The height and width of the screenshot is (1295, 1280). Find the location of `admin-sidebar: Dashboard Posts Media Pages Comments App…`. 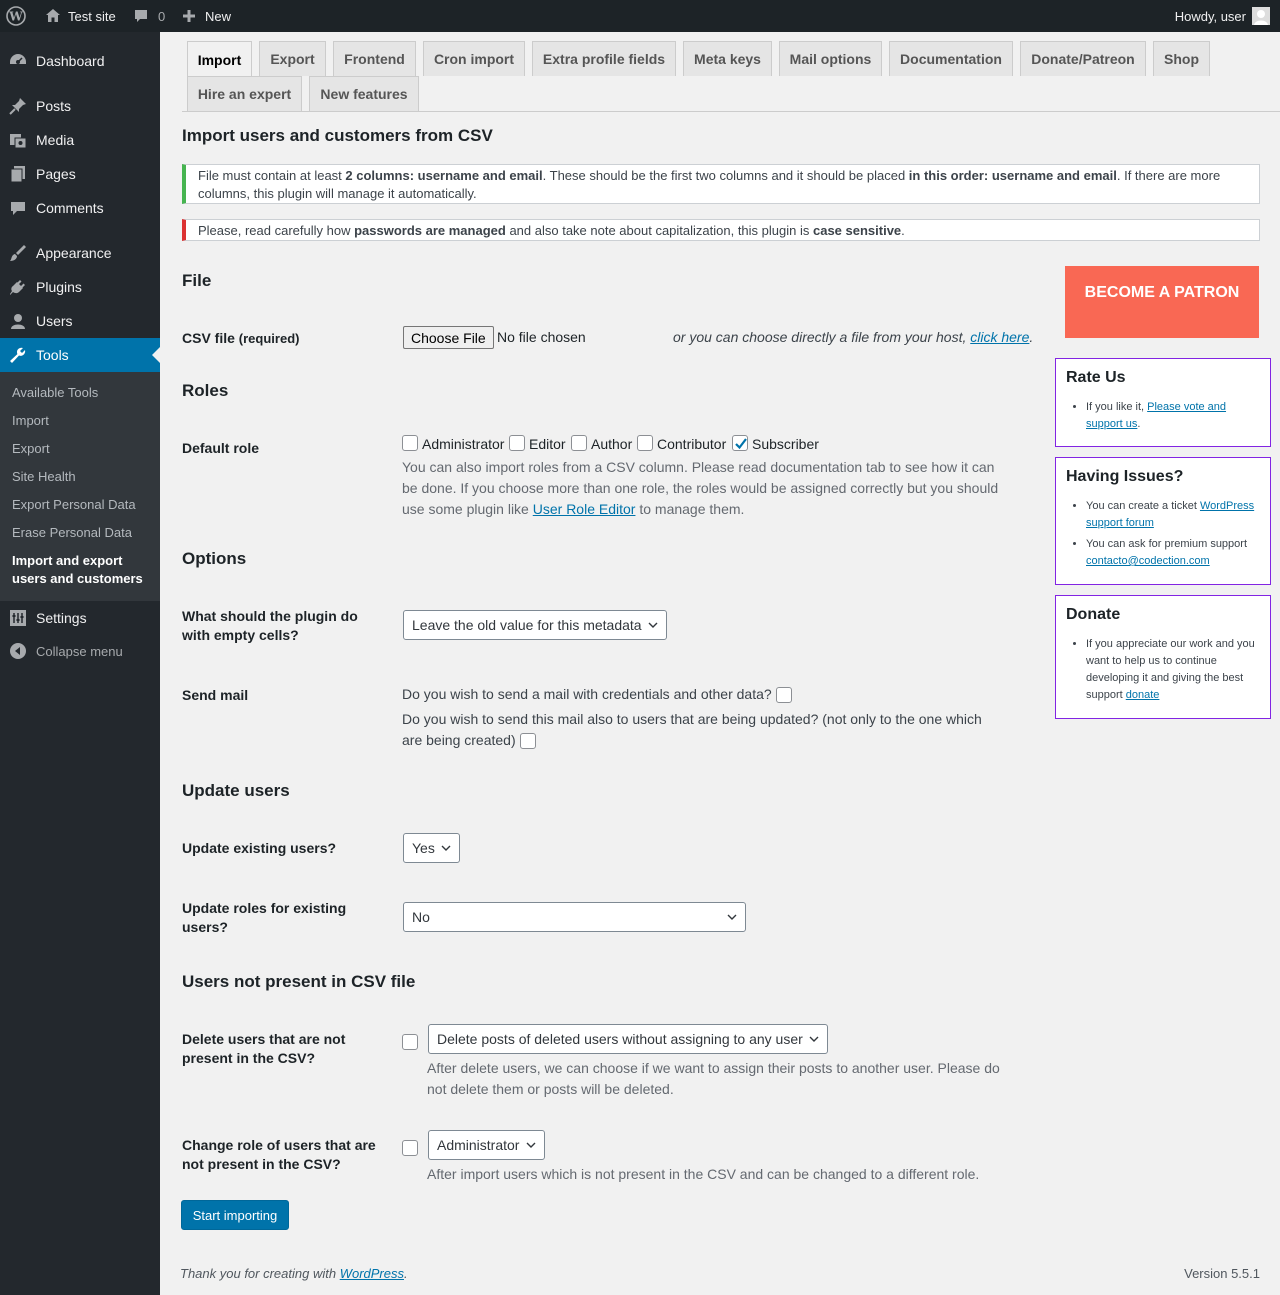

admin-sidebar: Dashboard Posts Media Pages Comments App… is located at coordinates (80, 663).